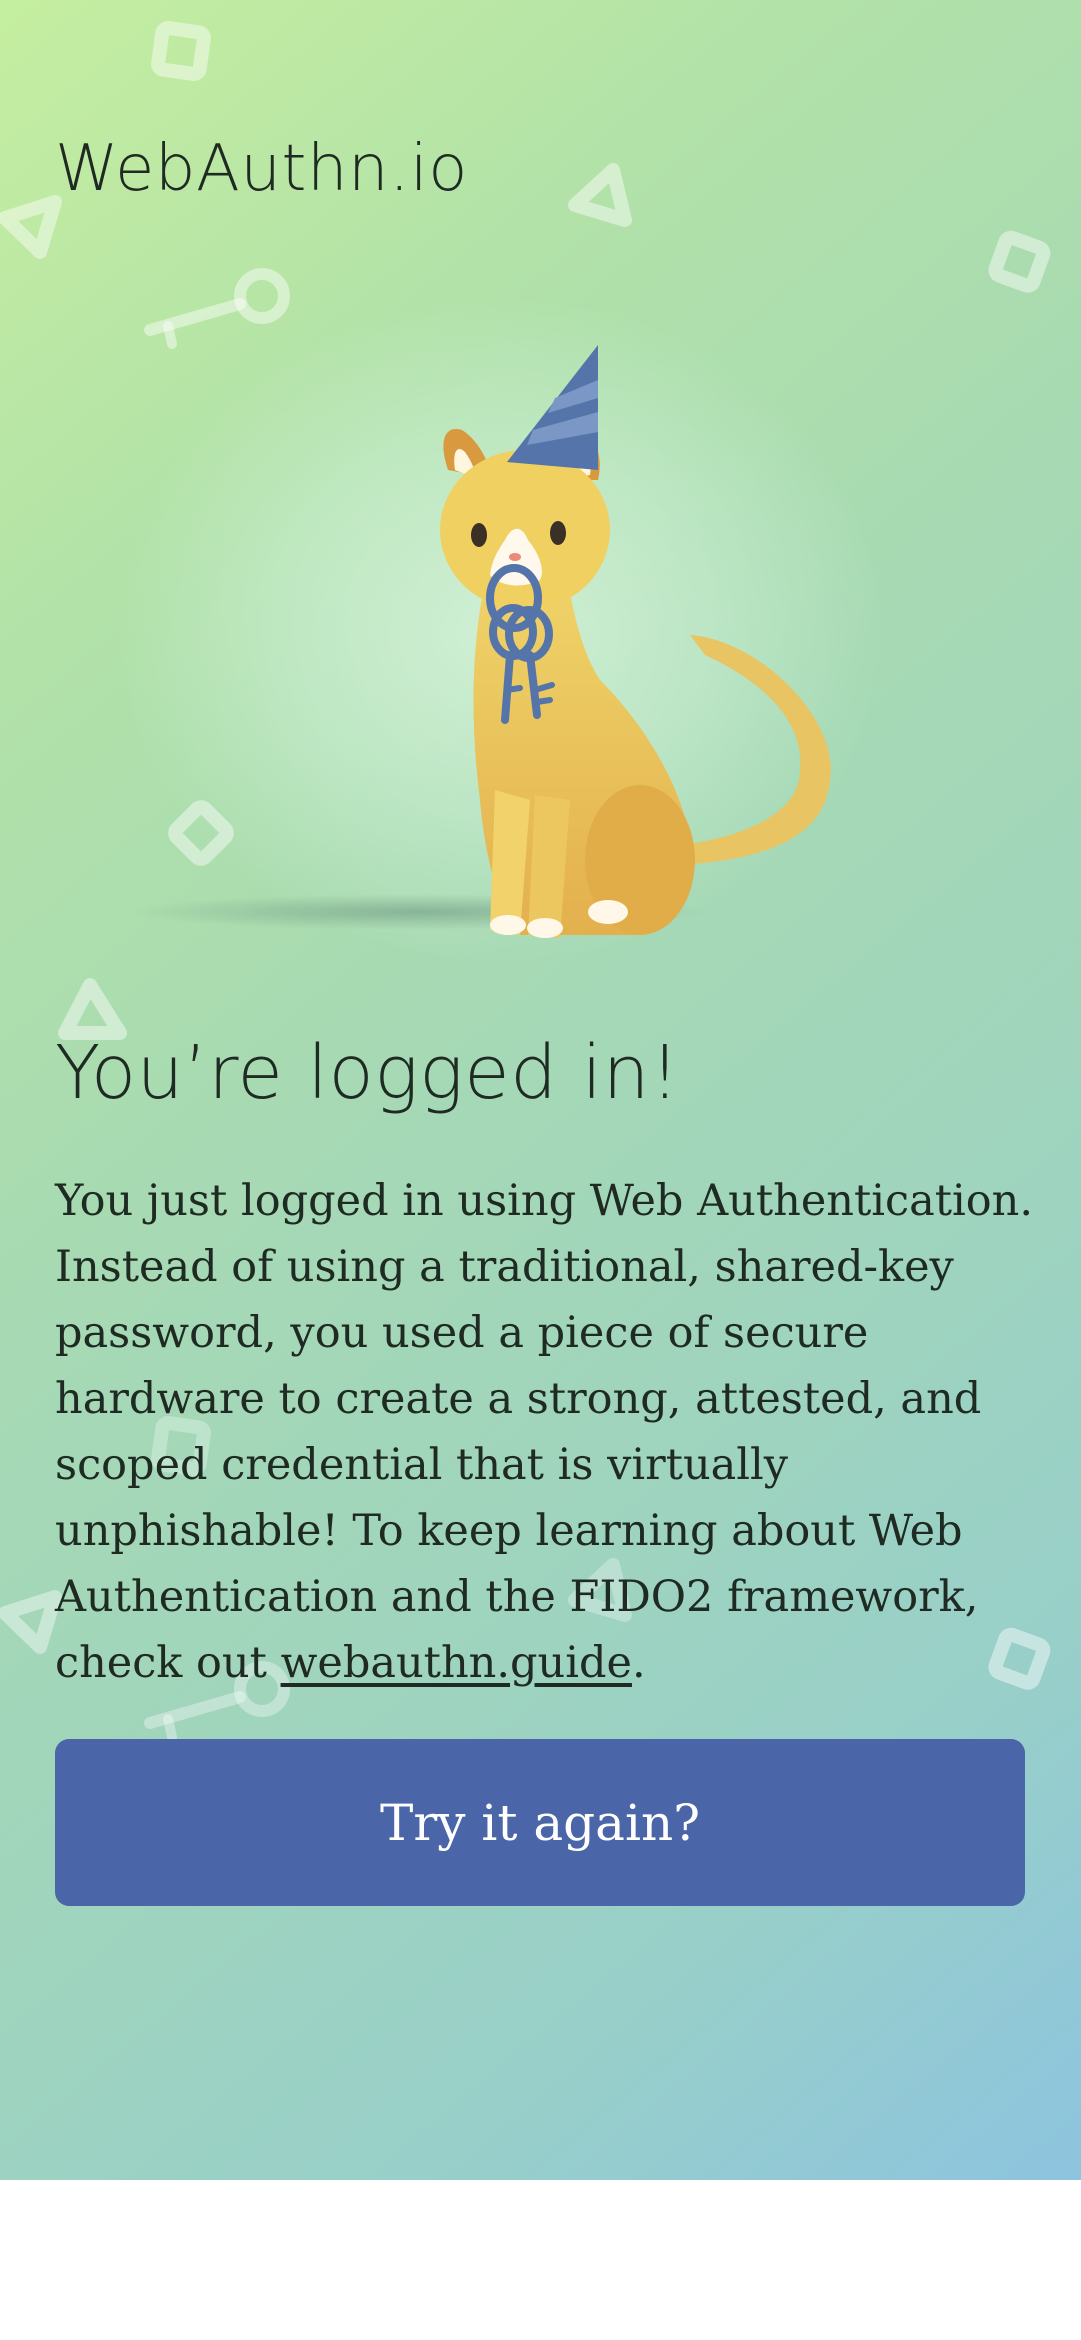  What do you see at coordinates (456, 1663) in the screenshot?
I see `webauthn-guide-link: webauthn.guide` at bounding box center [456, 1663].